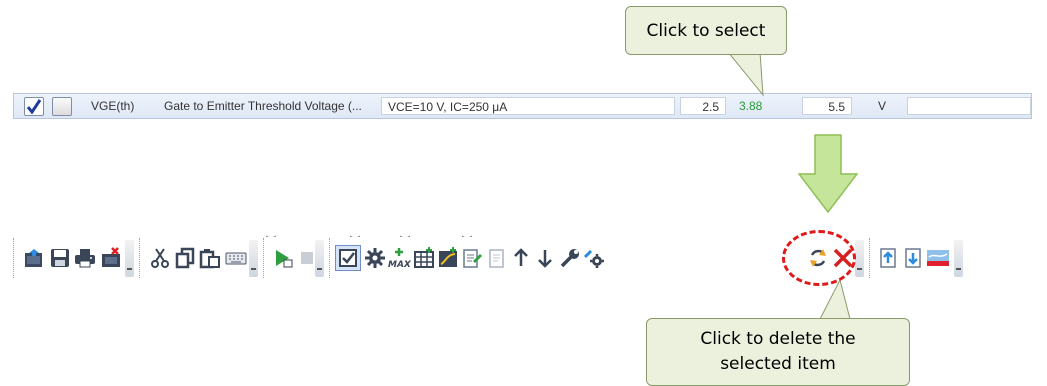 This screenshot has height=386, width=1047. Describe the element at coordinates (819, 258) in the screenshot. I see `delete-highlight-ellipse` at that location.